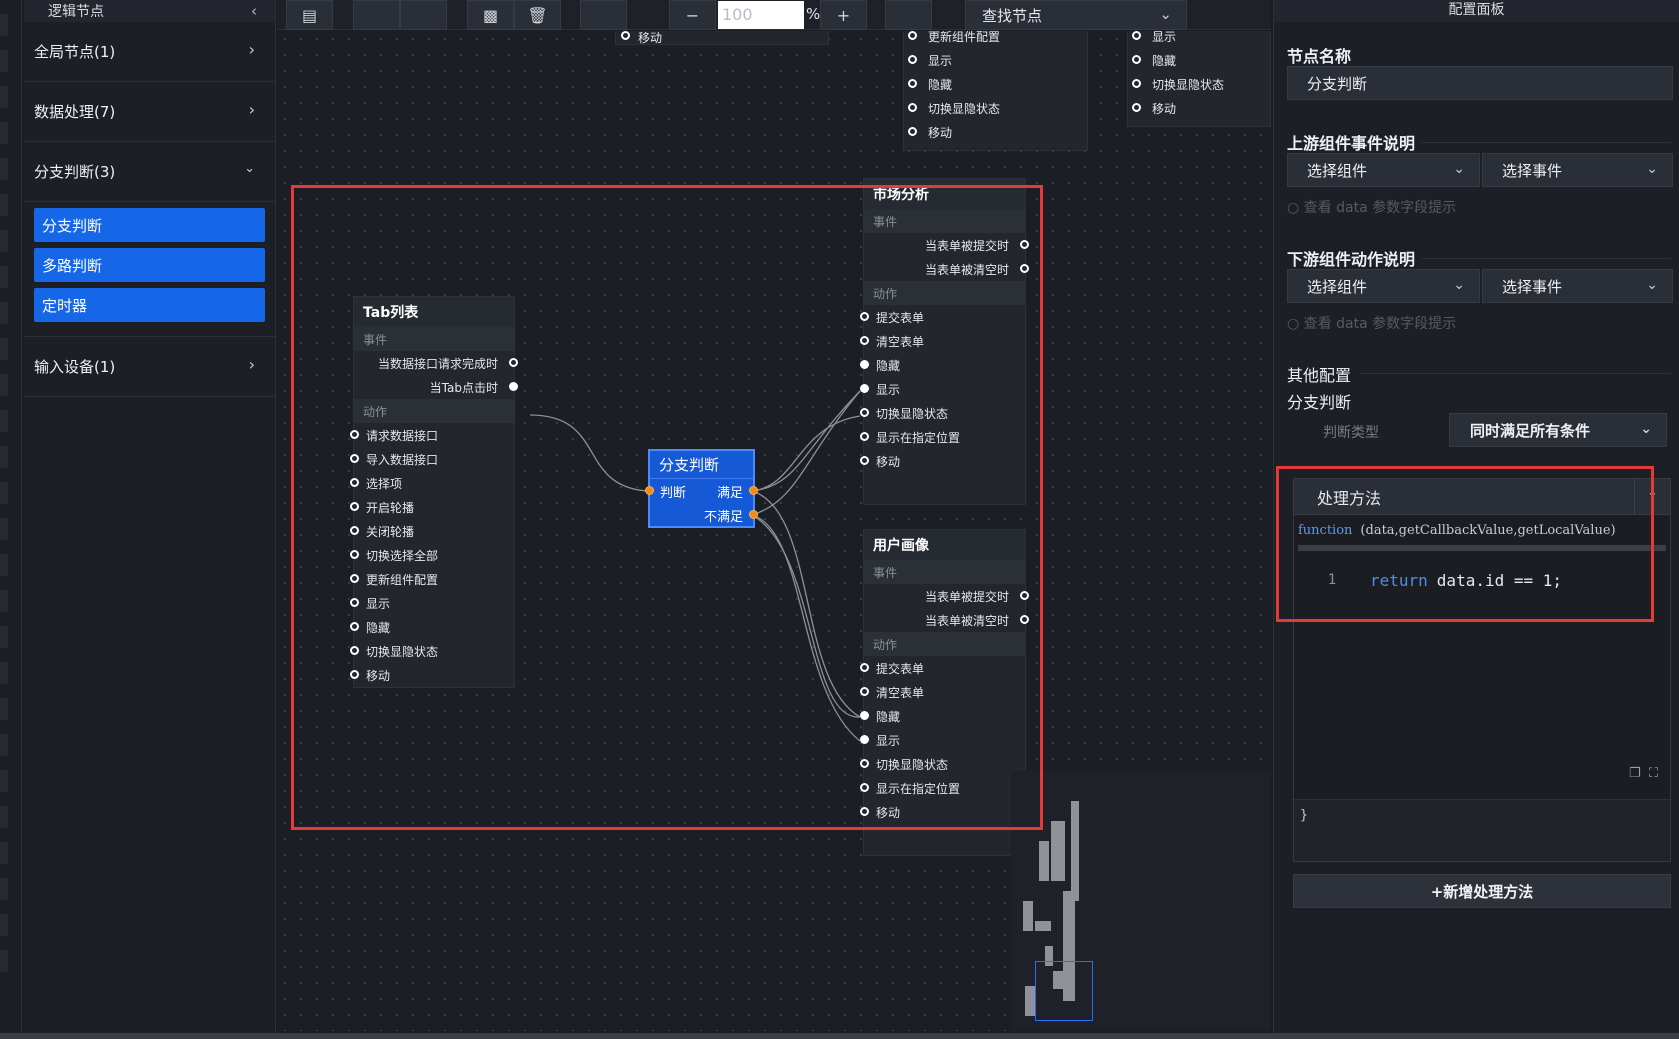 This screenshot has height=1039, width=1679. I want to click on minimap, so click(1141, 901).